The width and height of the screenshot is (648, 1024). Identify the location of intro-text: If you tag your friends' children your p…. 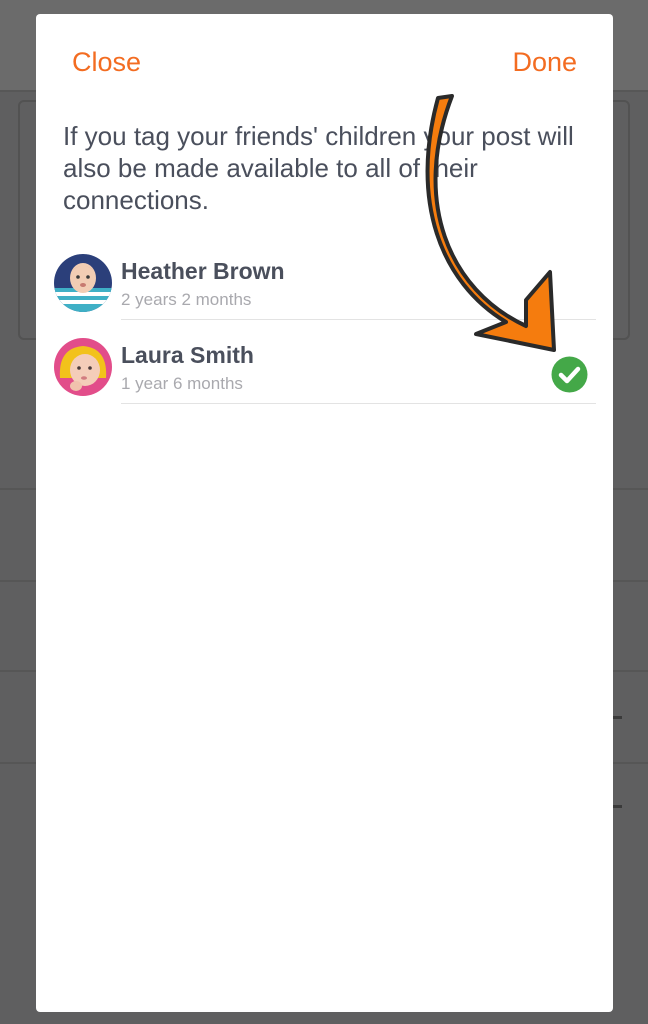
(318, 168).